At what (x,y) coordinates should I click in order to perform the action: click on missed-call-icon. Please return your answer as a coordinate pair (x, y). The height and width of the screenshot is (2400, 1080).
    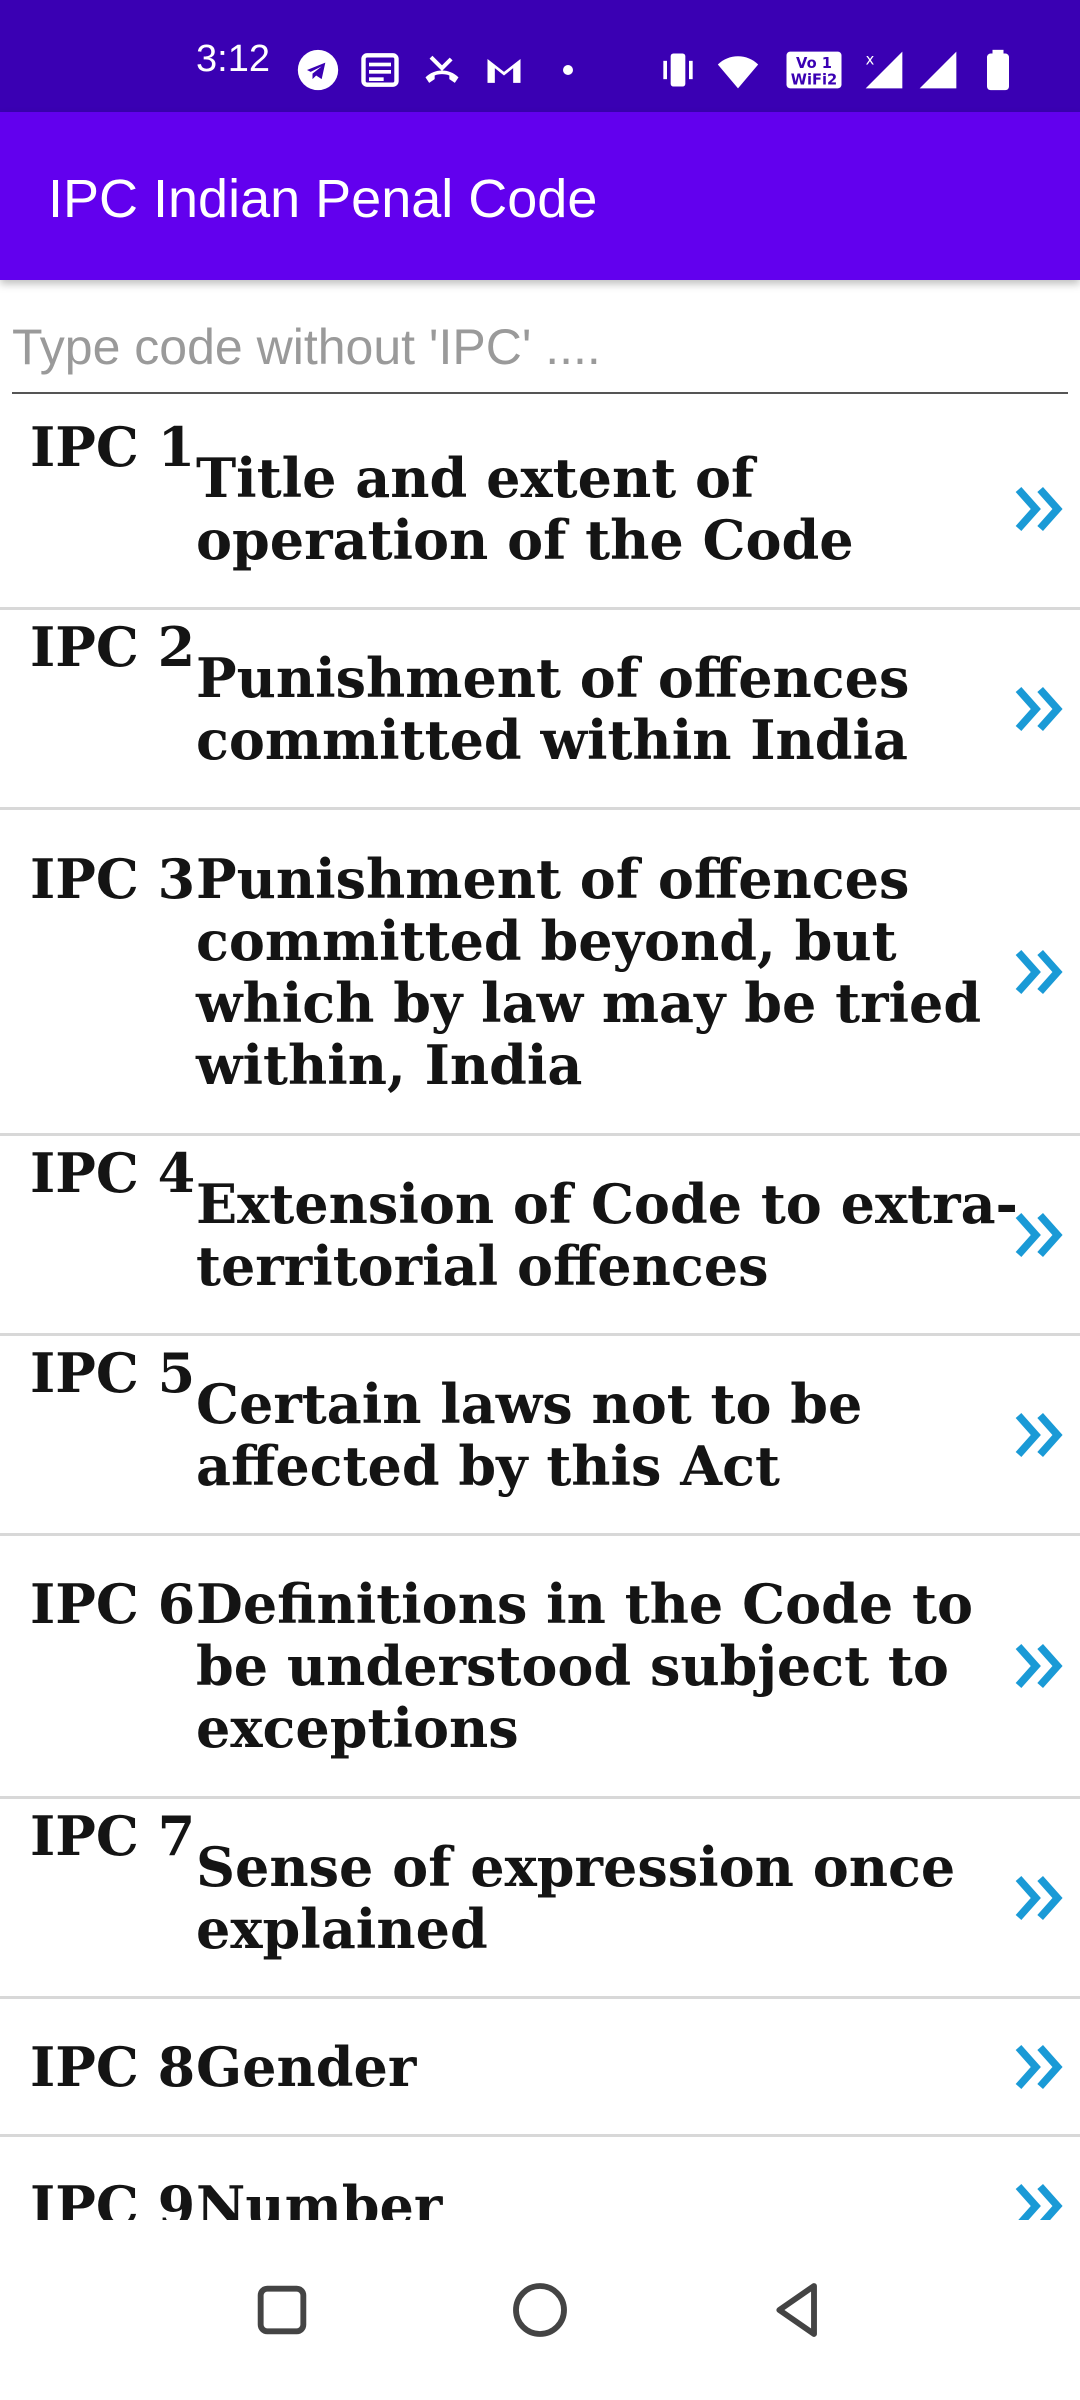
    Looking at the image, I should click on (442, 70).